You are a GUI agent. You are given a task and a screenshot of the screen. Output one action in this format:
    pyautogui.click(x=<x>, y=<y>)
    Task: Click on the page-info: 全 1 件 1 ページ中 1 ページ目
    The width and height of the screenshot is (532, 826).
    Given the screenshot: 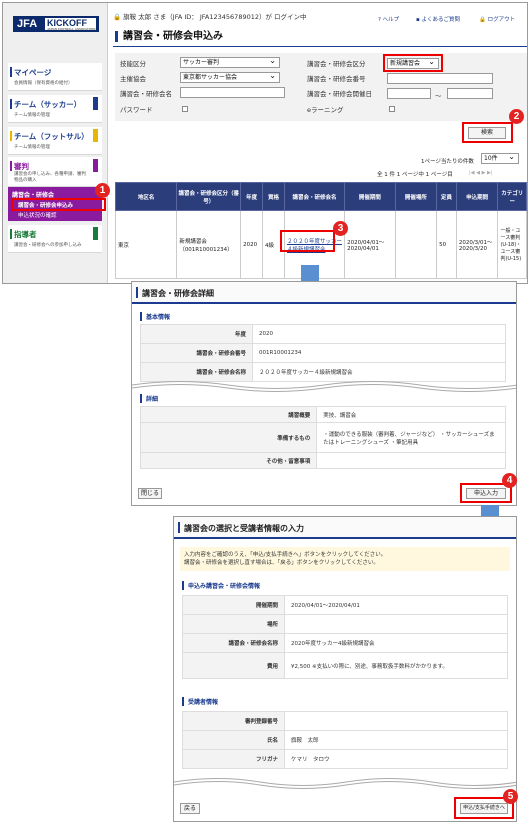 What is the action you would take?
    pyautogui.click(x=415, y=175)
    